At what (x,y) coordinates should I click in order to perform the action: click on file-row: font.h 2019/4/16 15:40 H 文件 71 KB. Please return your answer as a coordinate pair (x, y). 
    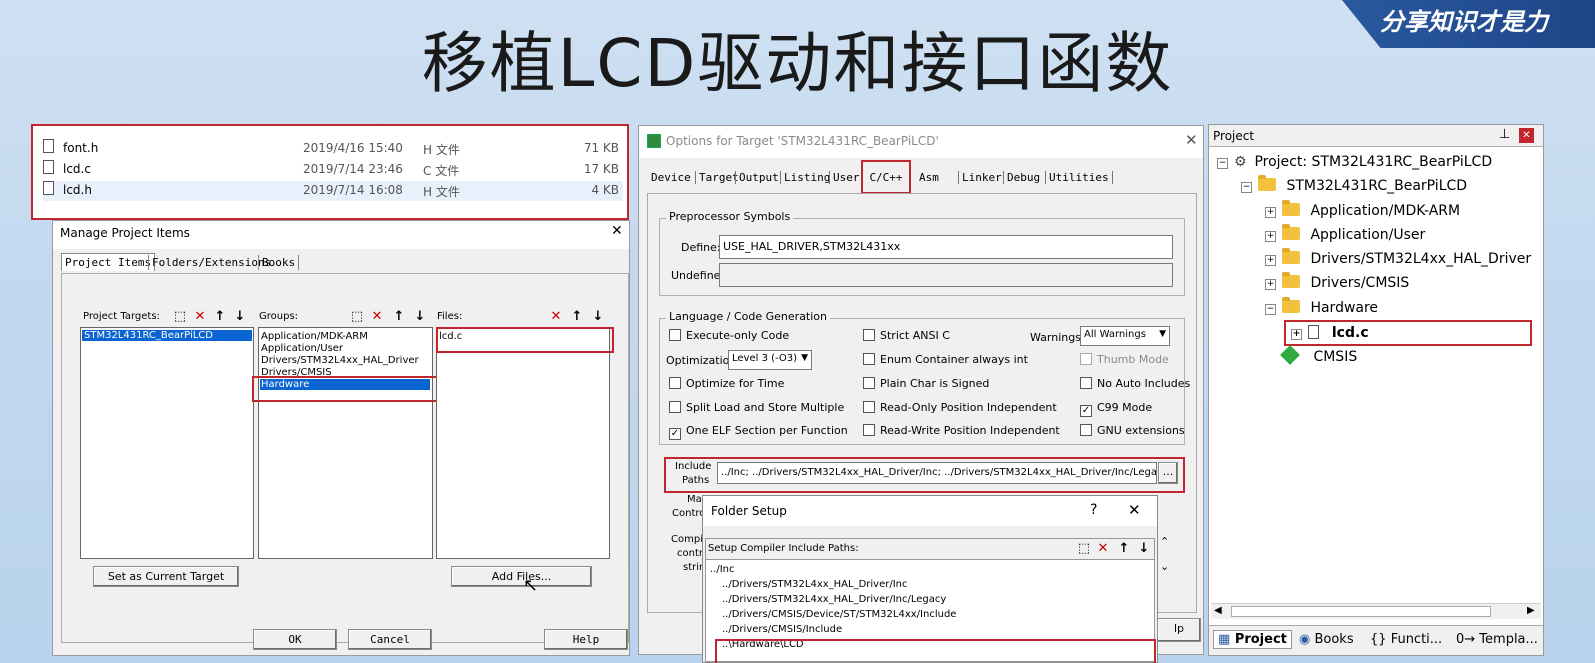
    Looking at the image, I should click on (333, 149).